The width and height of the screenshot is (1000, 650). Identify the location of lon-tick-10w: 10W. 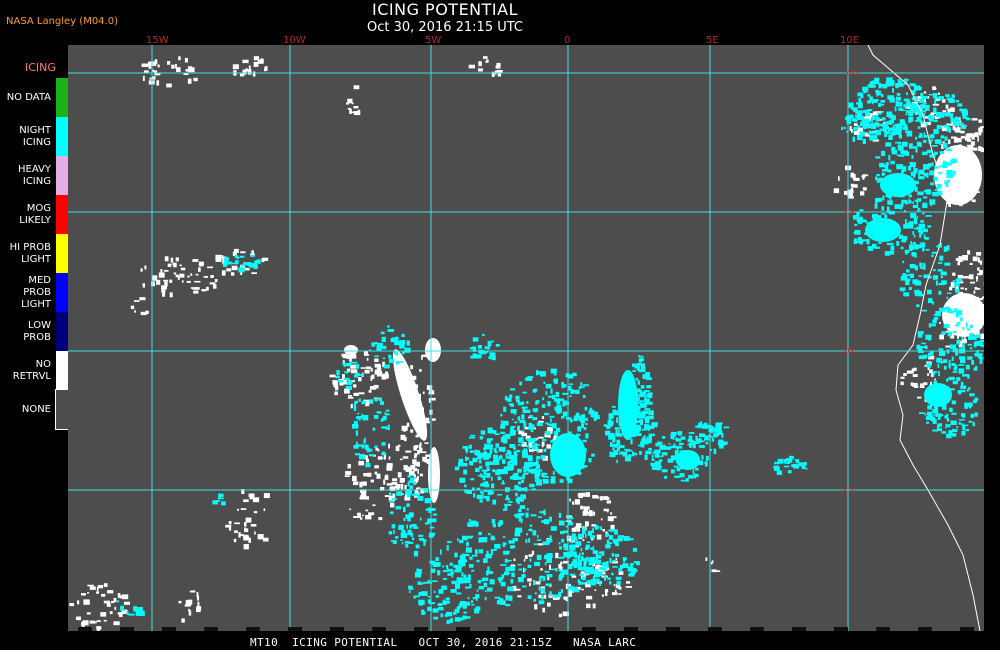
(294, 40).